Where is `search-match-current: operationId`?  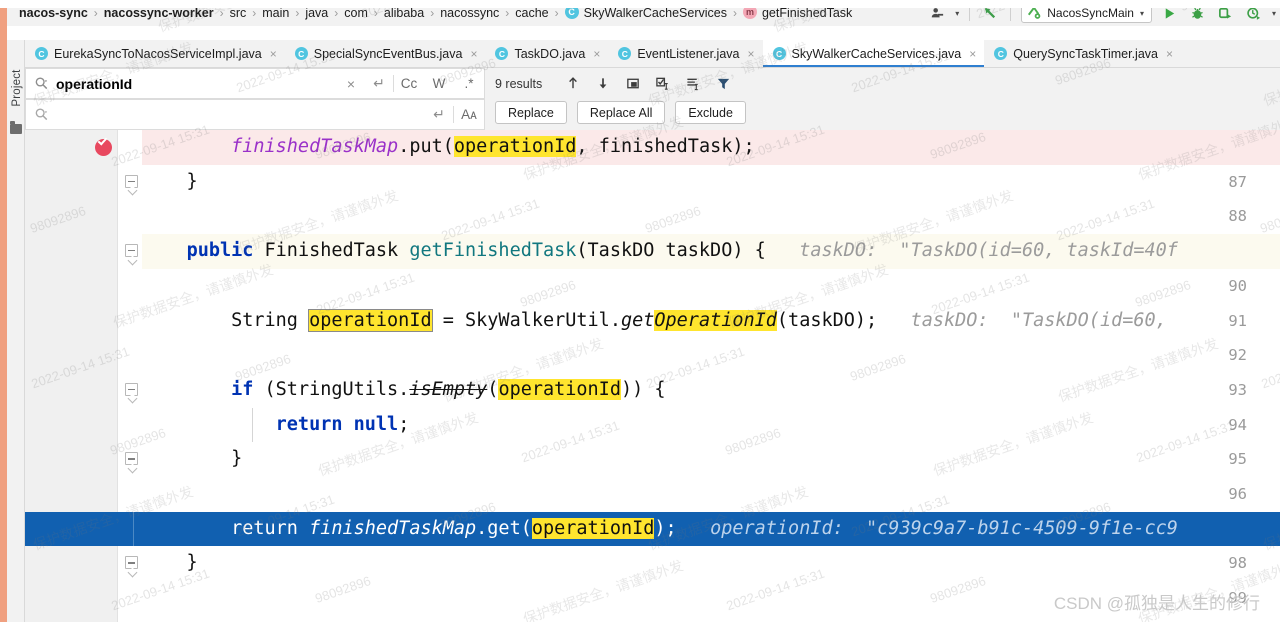
search-match-current: operationId is located at coordinates (370, 320).